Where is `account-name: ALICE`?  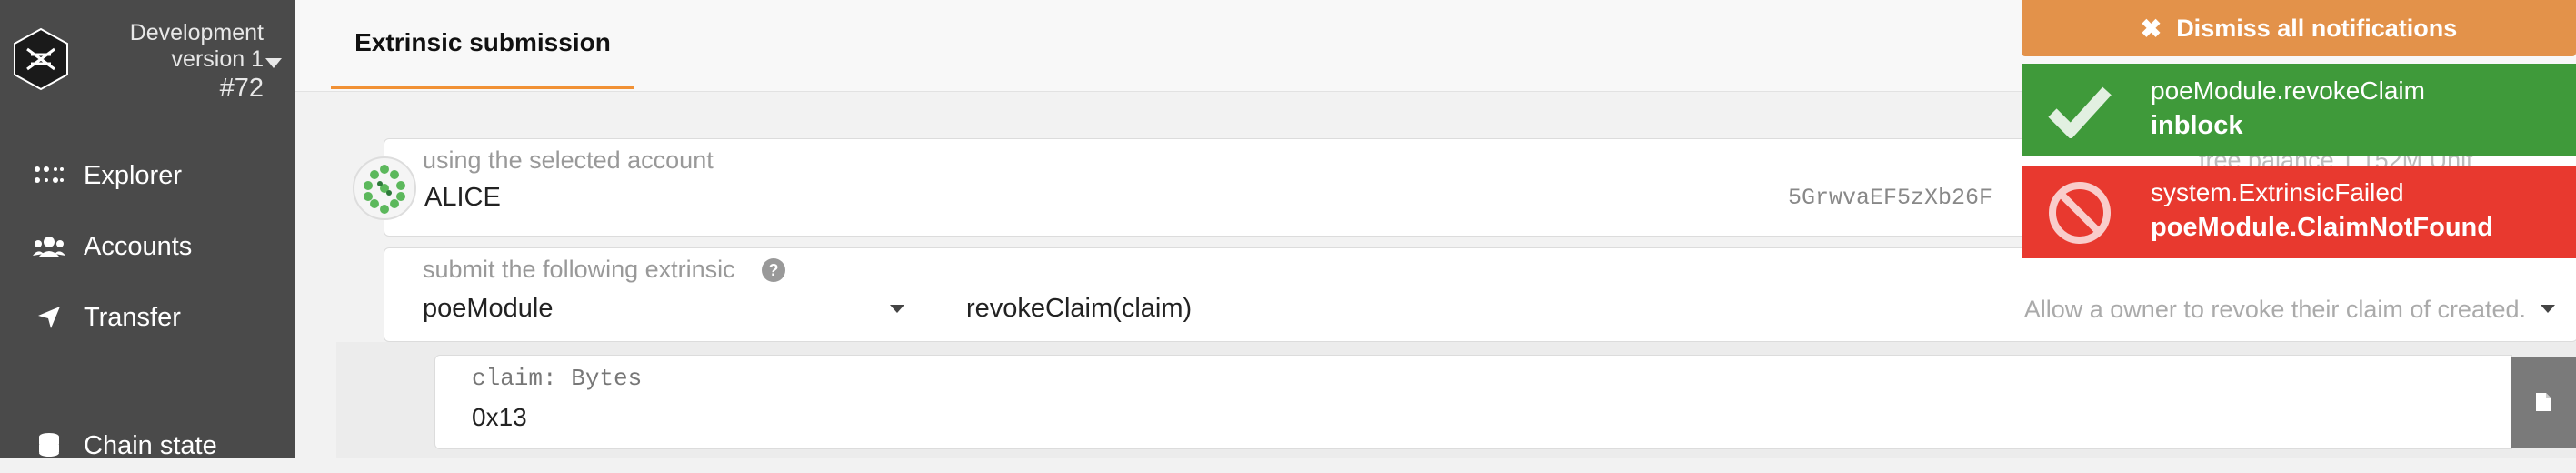
account-name: ALICE is located at coordinates (462, 197).